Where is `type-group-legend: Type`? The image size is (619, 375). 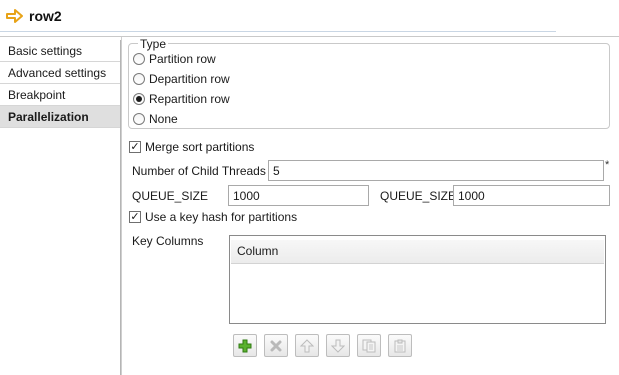 type-group-legend: Type is located at coordinates (153, 44).